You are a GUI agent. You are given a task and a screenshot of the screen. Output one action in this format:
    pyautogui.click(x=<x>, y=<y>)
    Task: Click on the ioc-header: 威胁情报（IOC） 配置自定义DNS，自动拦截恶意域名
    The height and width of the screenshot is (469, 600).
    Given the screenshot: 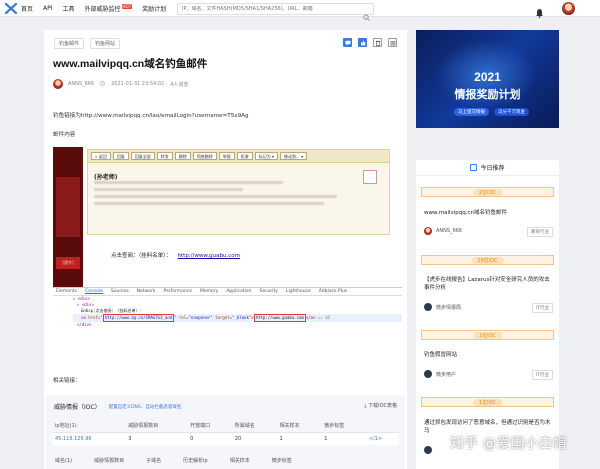 What is the action you would take?
    pyautogui.click(x=117, y=406)
    